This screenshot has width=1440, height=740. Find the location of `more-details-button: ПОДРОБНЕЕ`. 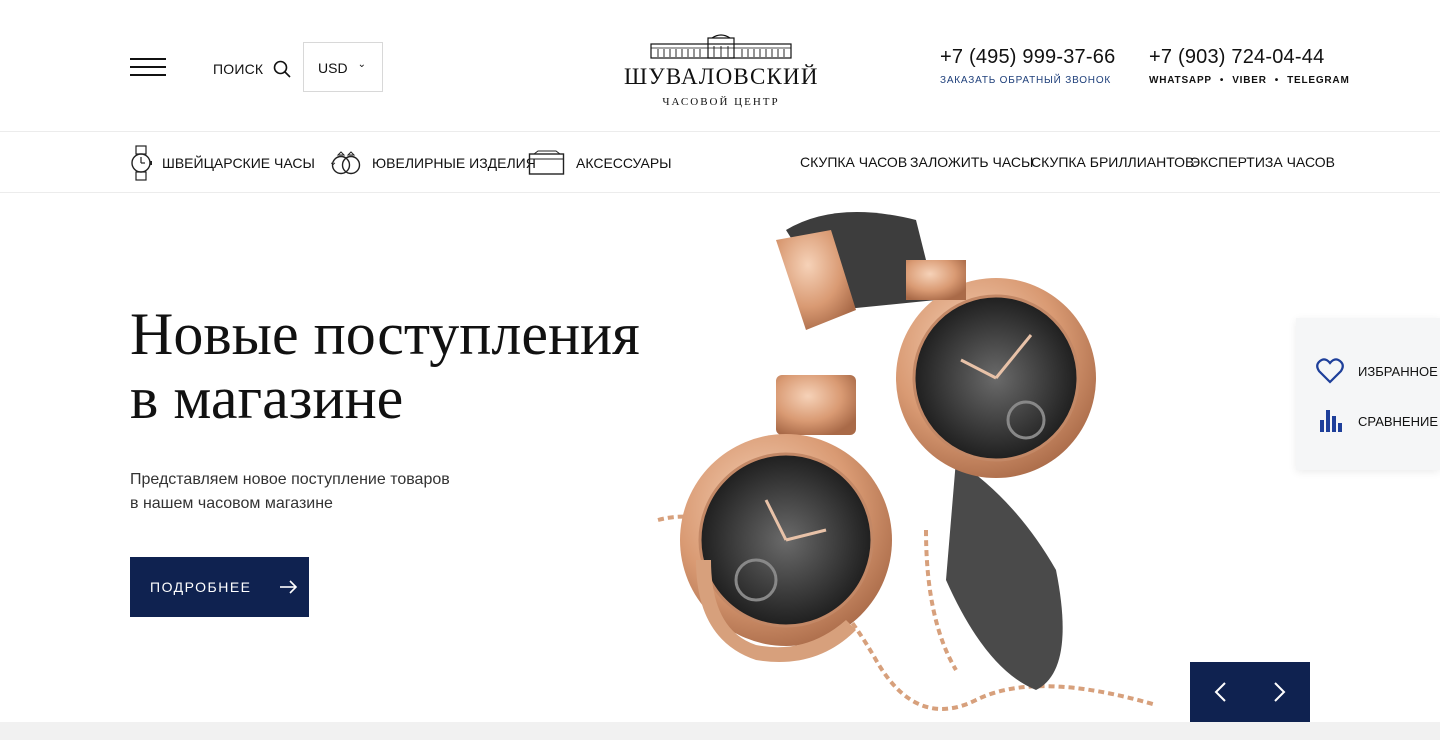

more-details-button: ПОДРОБНЕЕ is located at coordinates (219, 587).